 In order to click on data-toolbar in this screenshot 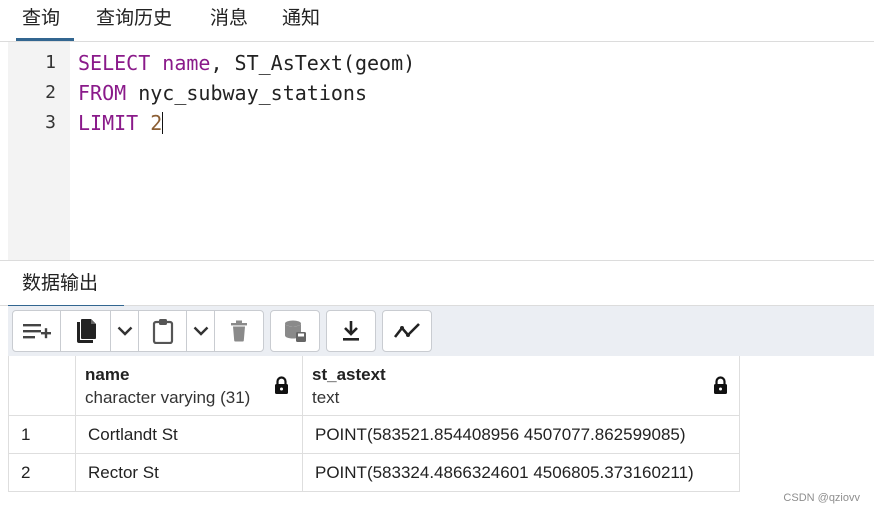, I will do `click(441, 331)`.